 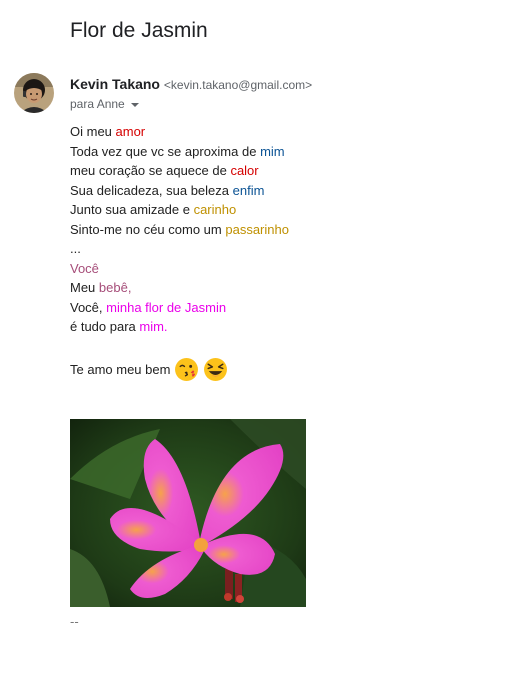 What do you see at coordinates (216, 369) in the screenshot?
I see `laughing-face-icon` at bounding box center [216, 369].